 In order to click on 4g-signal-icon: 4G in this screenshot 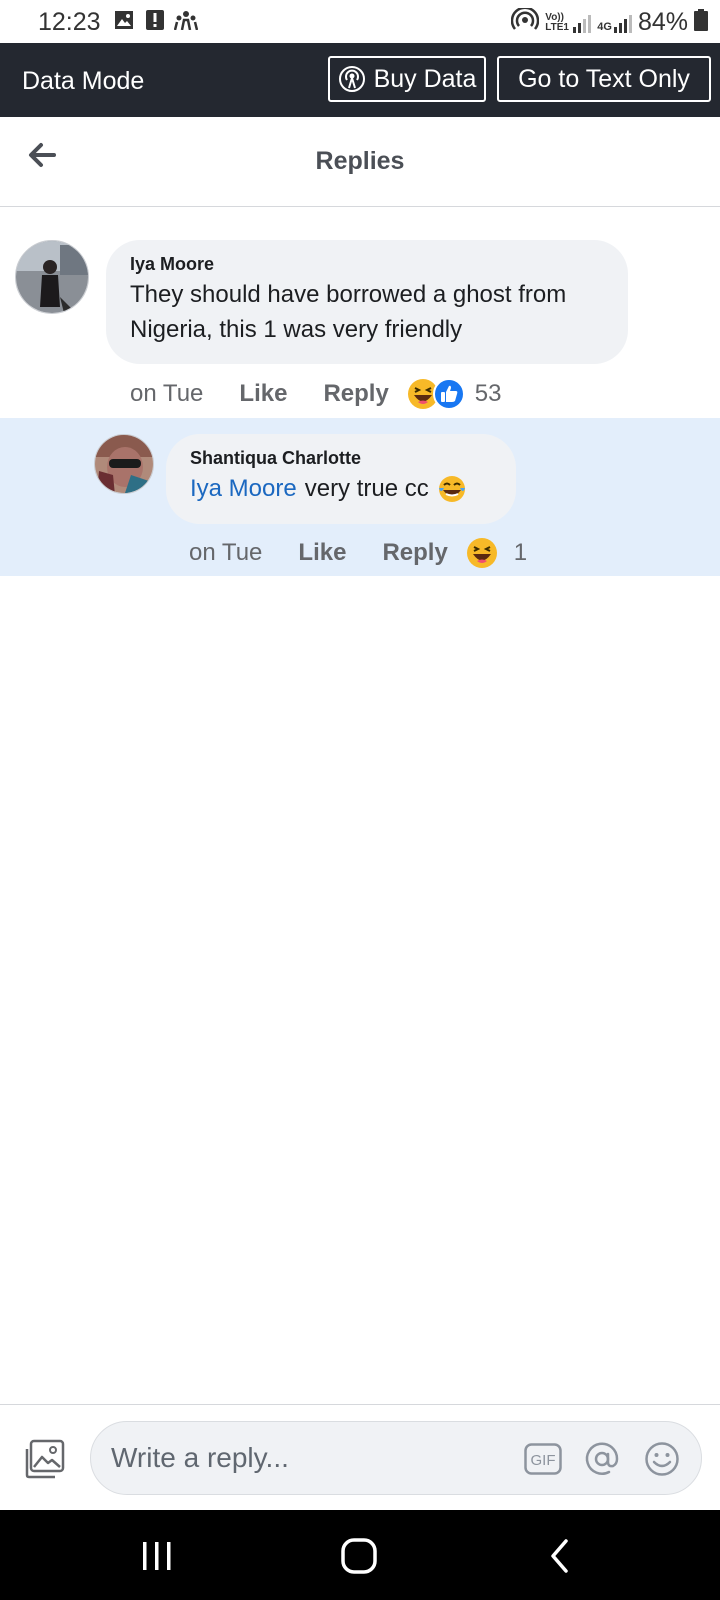, I will do `click(614, 23)`.